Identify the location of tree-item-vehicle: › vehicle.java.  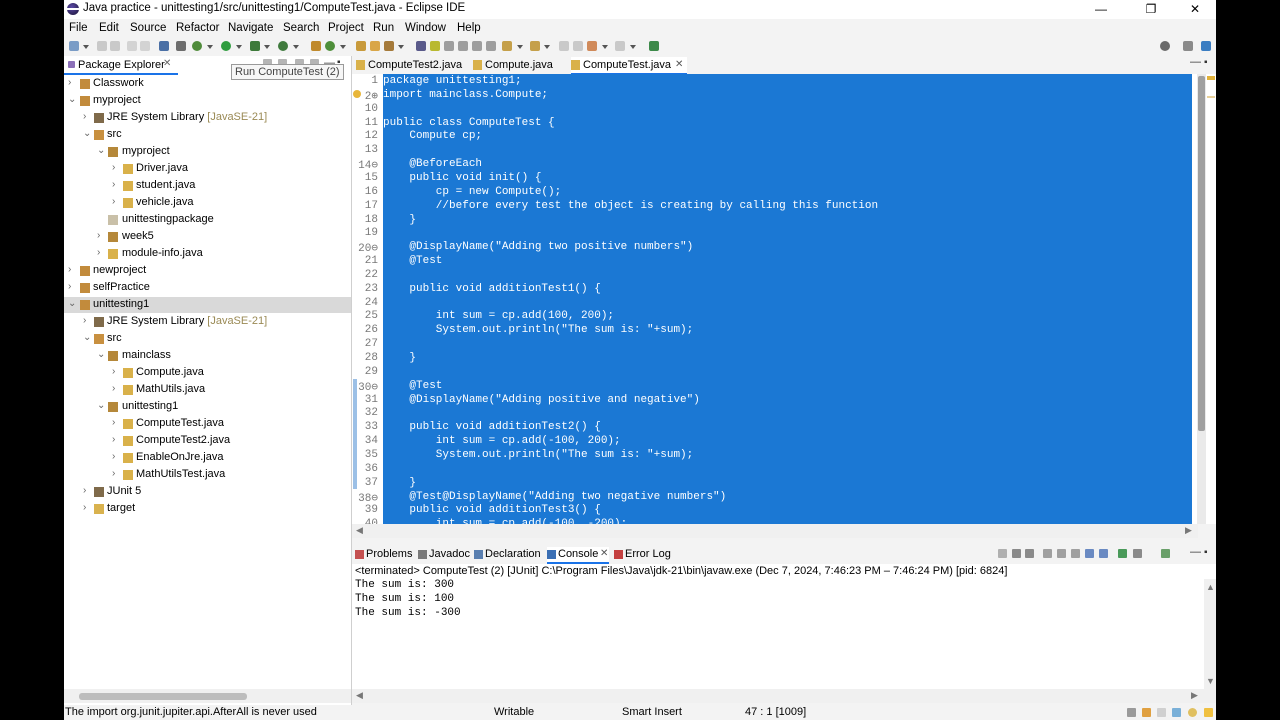
(207, 203).